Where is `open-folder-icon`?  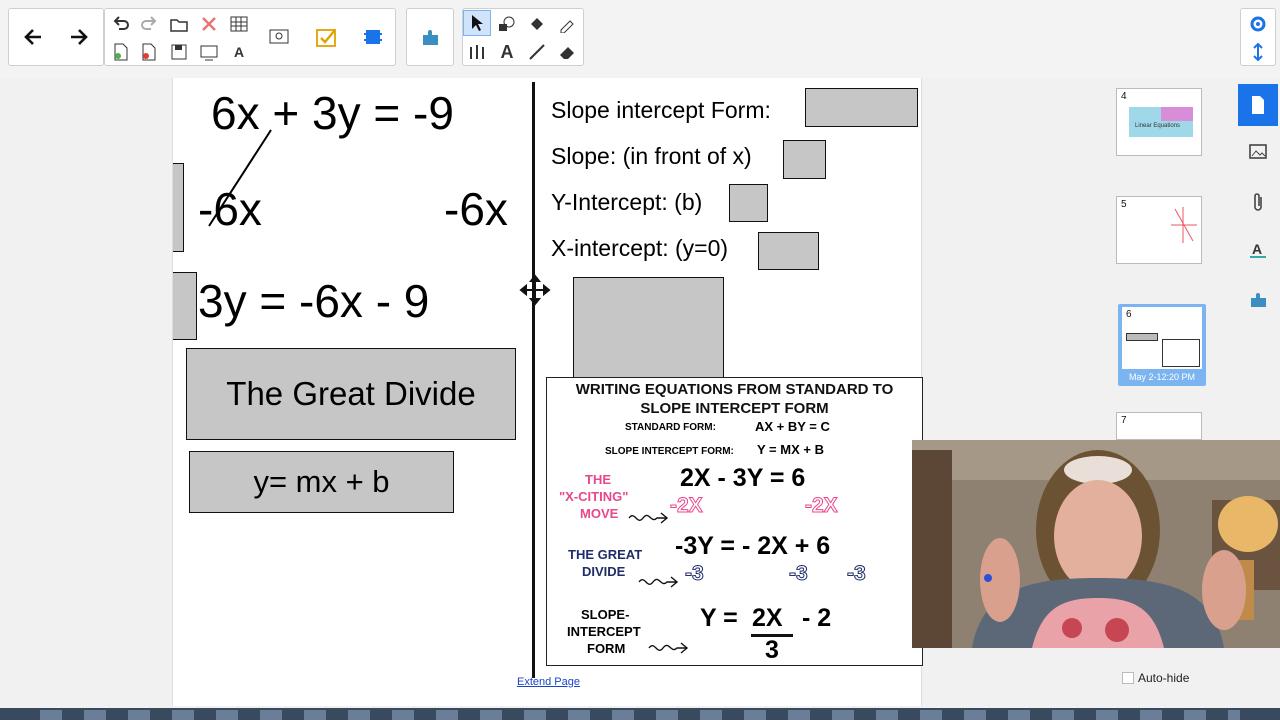
open-folder-icon is located at coordinates (179, 24).